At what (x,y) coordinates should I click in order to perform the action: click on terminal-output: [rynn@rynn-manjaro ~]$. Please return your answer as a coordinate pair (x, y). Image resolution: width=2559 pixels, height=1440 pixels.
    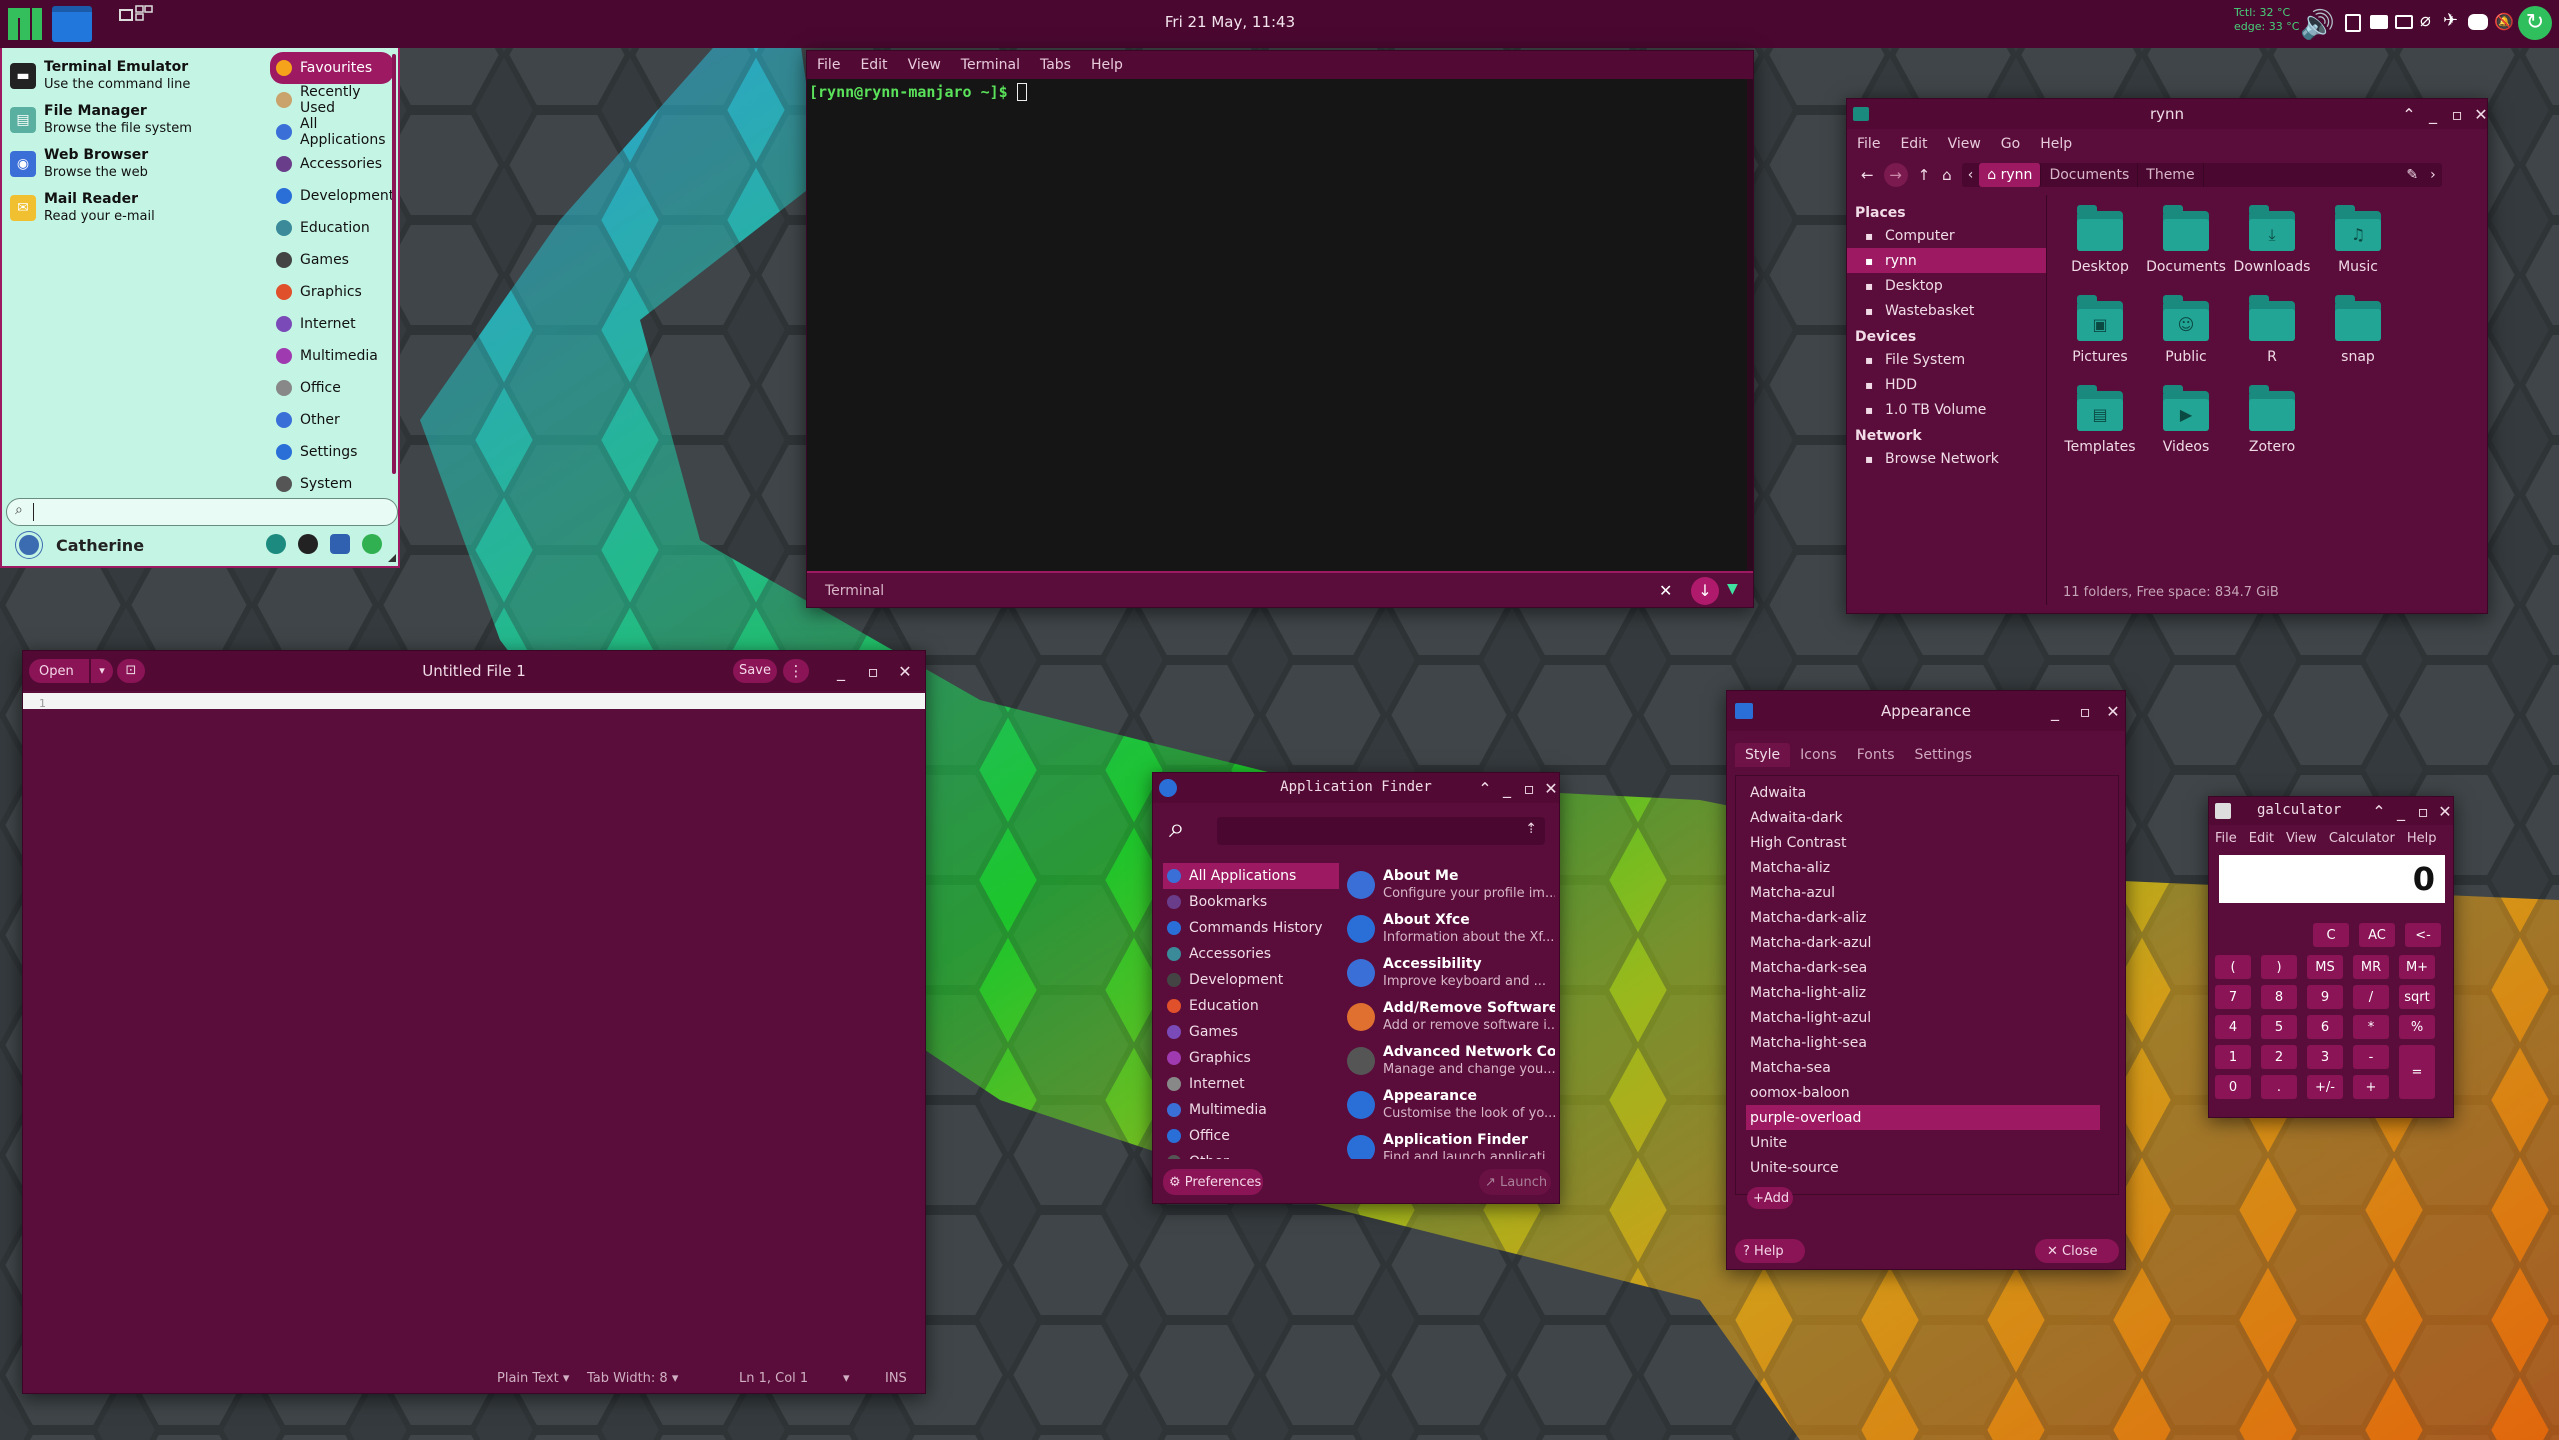
    Looking at the image, I should click on (1277, 343).